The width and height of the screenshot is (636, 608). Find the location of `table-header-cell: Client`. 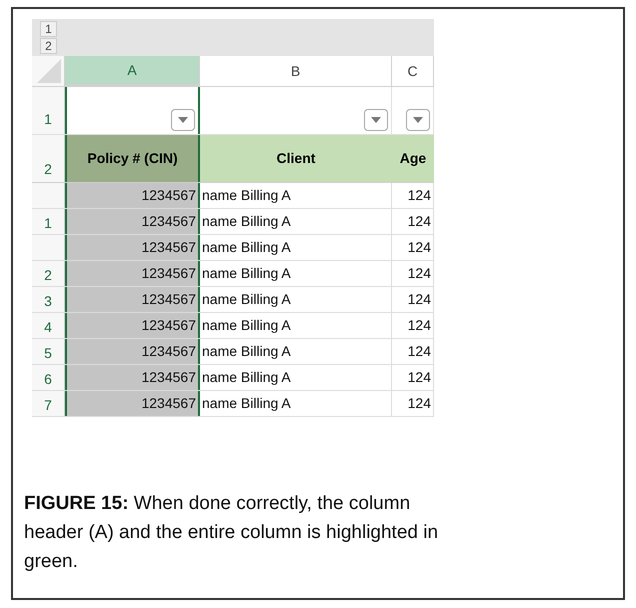

table-header-cell: Client is located at coordinates (296, 158).